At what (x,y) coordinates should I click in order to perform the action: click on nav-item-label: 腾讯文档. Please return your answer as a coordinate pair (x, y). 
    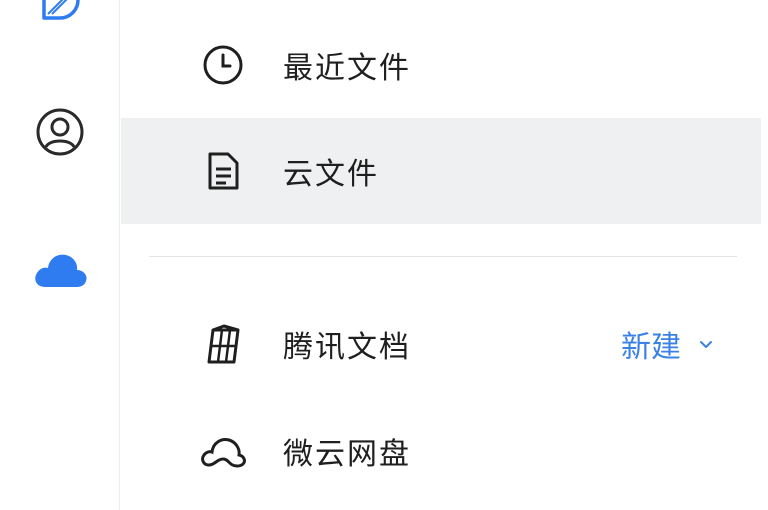
    Looking at the image, I should click on (347, 347).